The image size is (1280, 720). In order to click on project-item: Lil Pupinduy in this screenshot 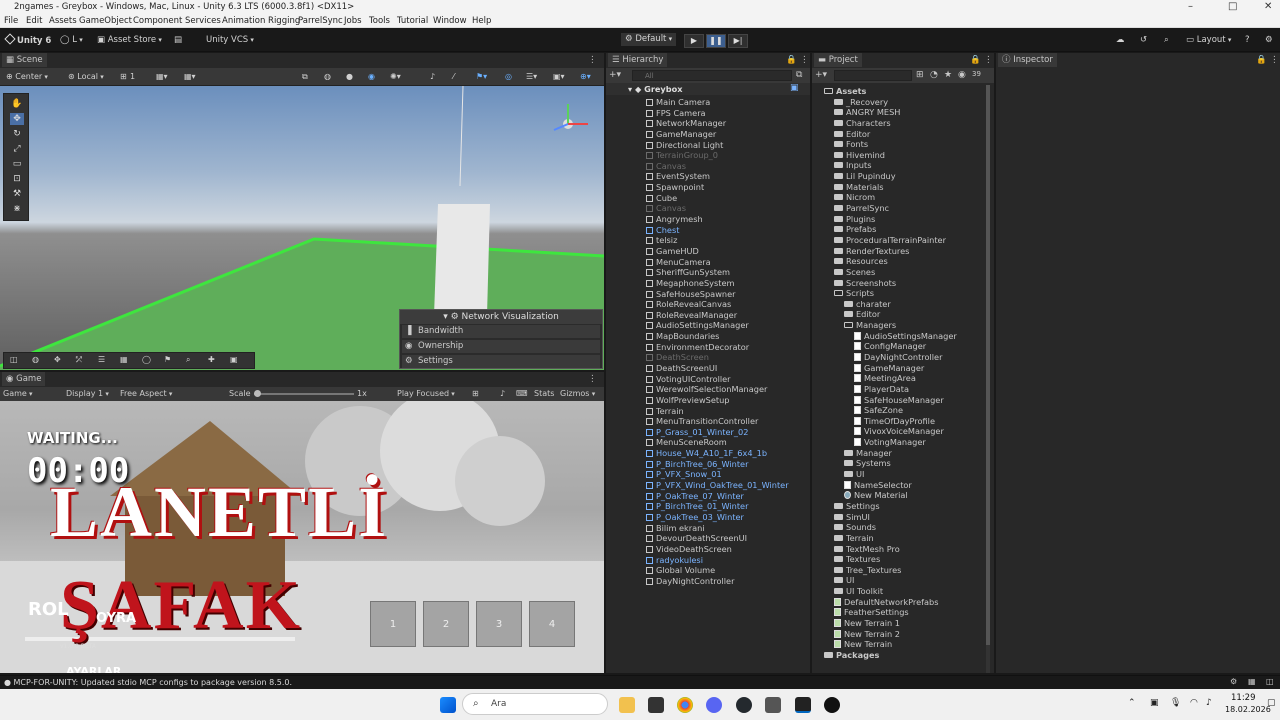, I will do `click(865, 176)`.